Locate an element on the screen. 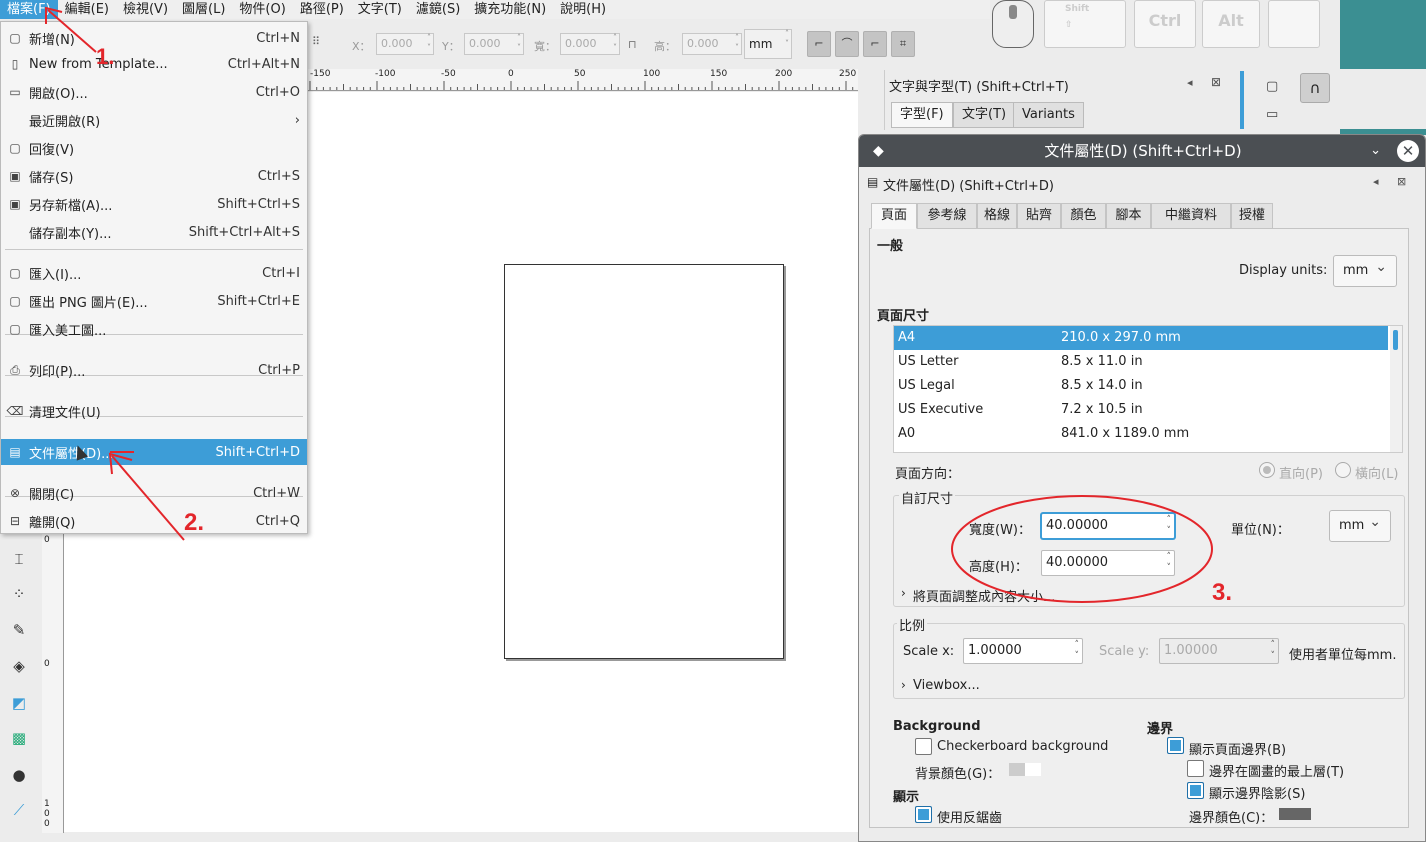 This screenshot has width=1426, height=842. menu-file: 檔案(F) is located at coordinates (29, 9).